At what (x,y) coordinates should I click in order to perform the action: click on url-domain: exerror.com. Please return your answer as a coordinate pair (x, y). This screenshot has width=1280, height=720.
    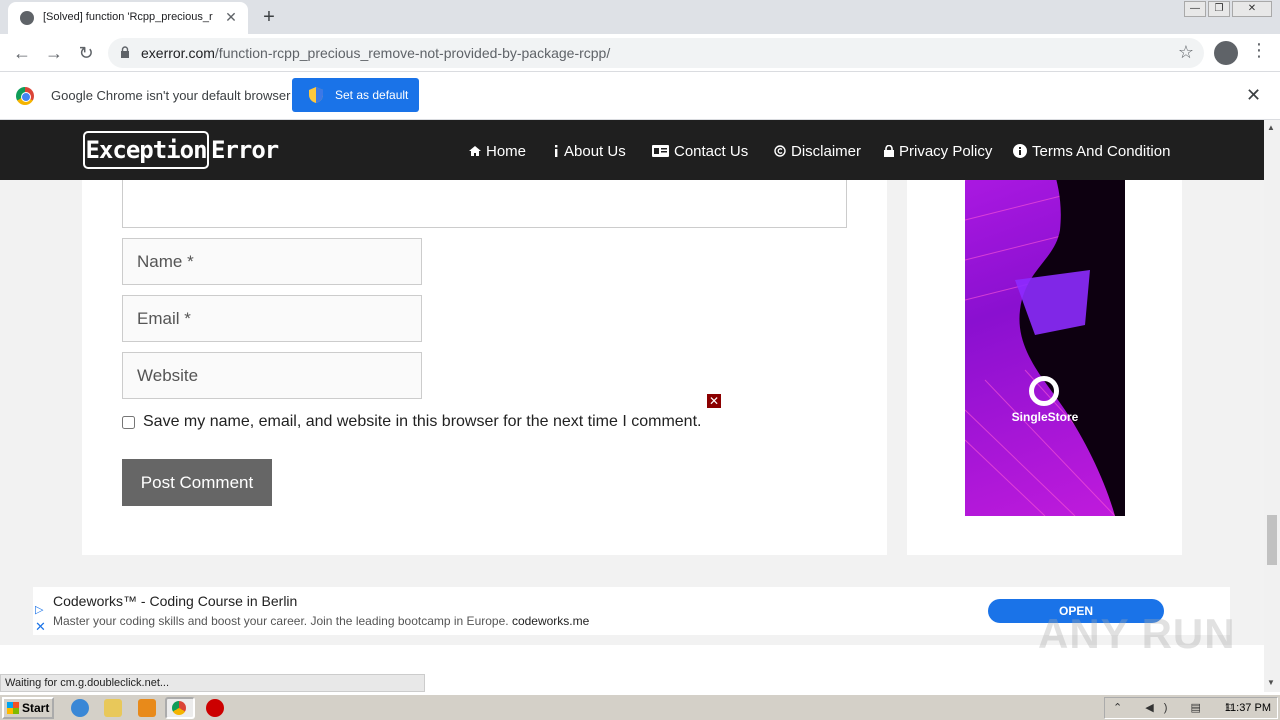
    Looking at the image, I should click on (178, 53).